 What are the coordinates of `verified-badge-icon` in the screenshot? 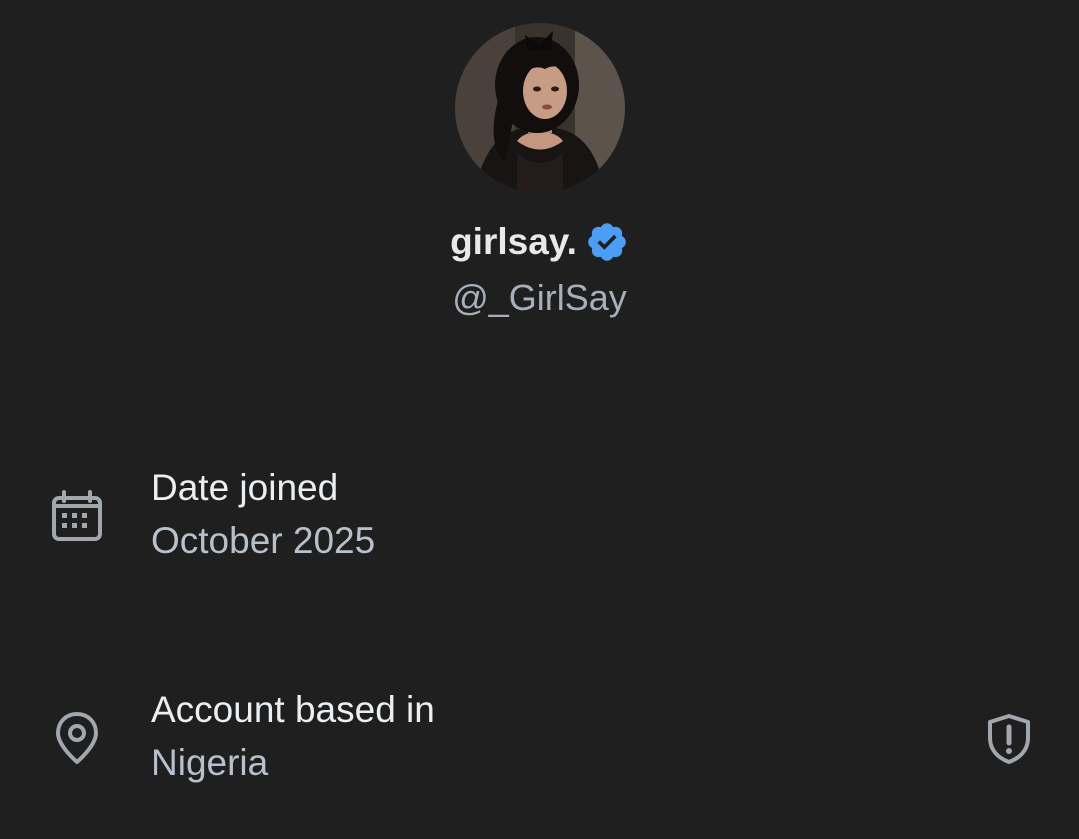 It's located at (607, 242).